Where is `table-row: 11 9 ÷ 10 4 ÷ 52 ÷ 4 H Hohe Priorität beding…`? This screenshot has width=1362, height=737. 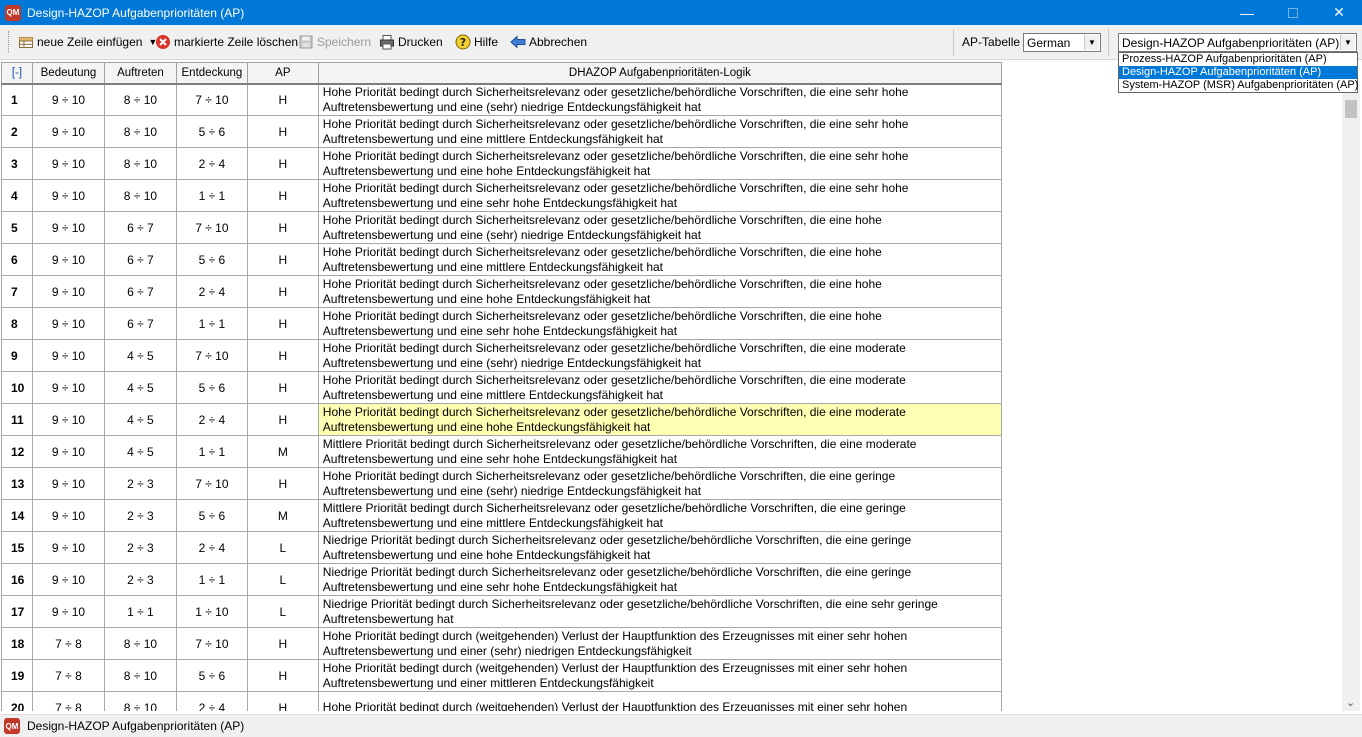 table-row: 11 9 ÷ 10 4 ÷ 52 ÷ 4 H Hohe Priorität beding… is located at coordinates (501, 419).